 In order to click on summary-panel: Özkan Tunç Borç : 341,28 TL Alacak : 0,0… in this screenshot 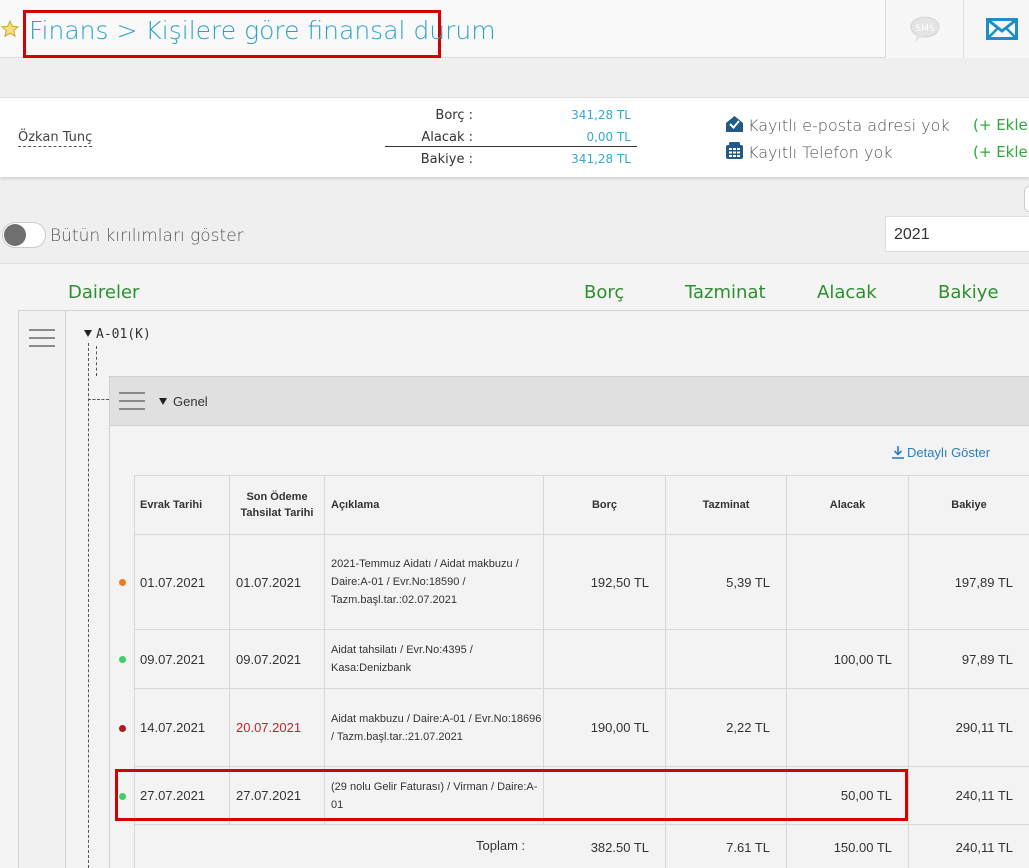, I will do `click(514, 137)`.